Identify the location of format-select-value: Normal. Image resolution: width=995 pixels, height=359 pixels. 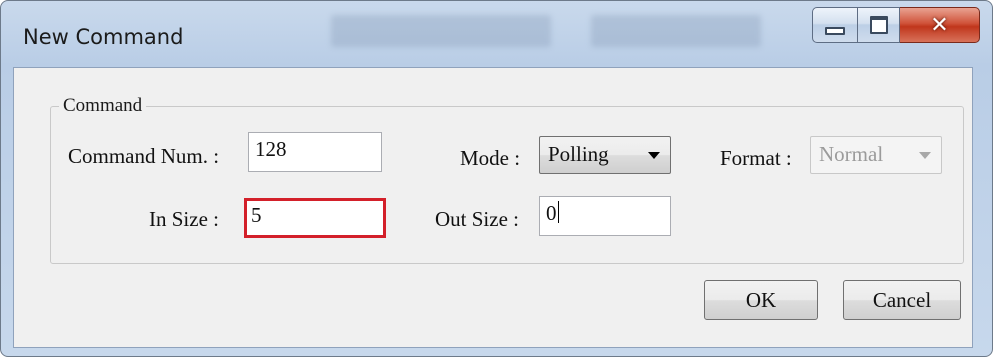
(851, 154).